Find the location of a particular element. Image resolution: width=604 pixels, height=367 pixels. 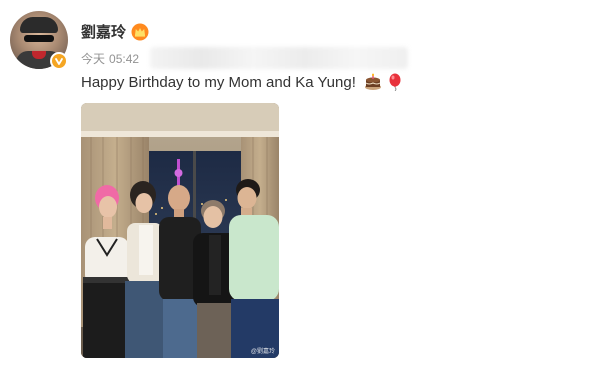

member-crown-icon is located at coordinates (140, 32).